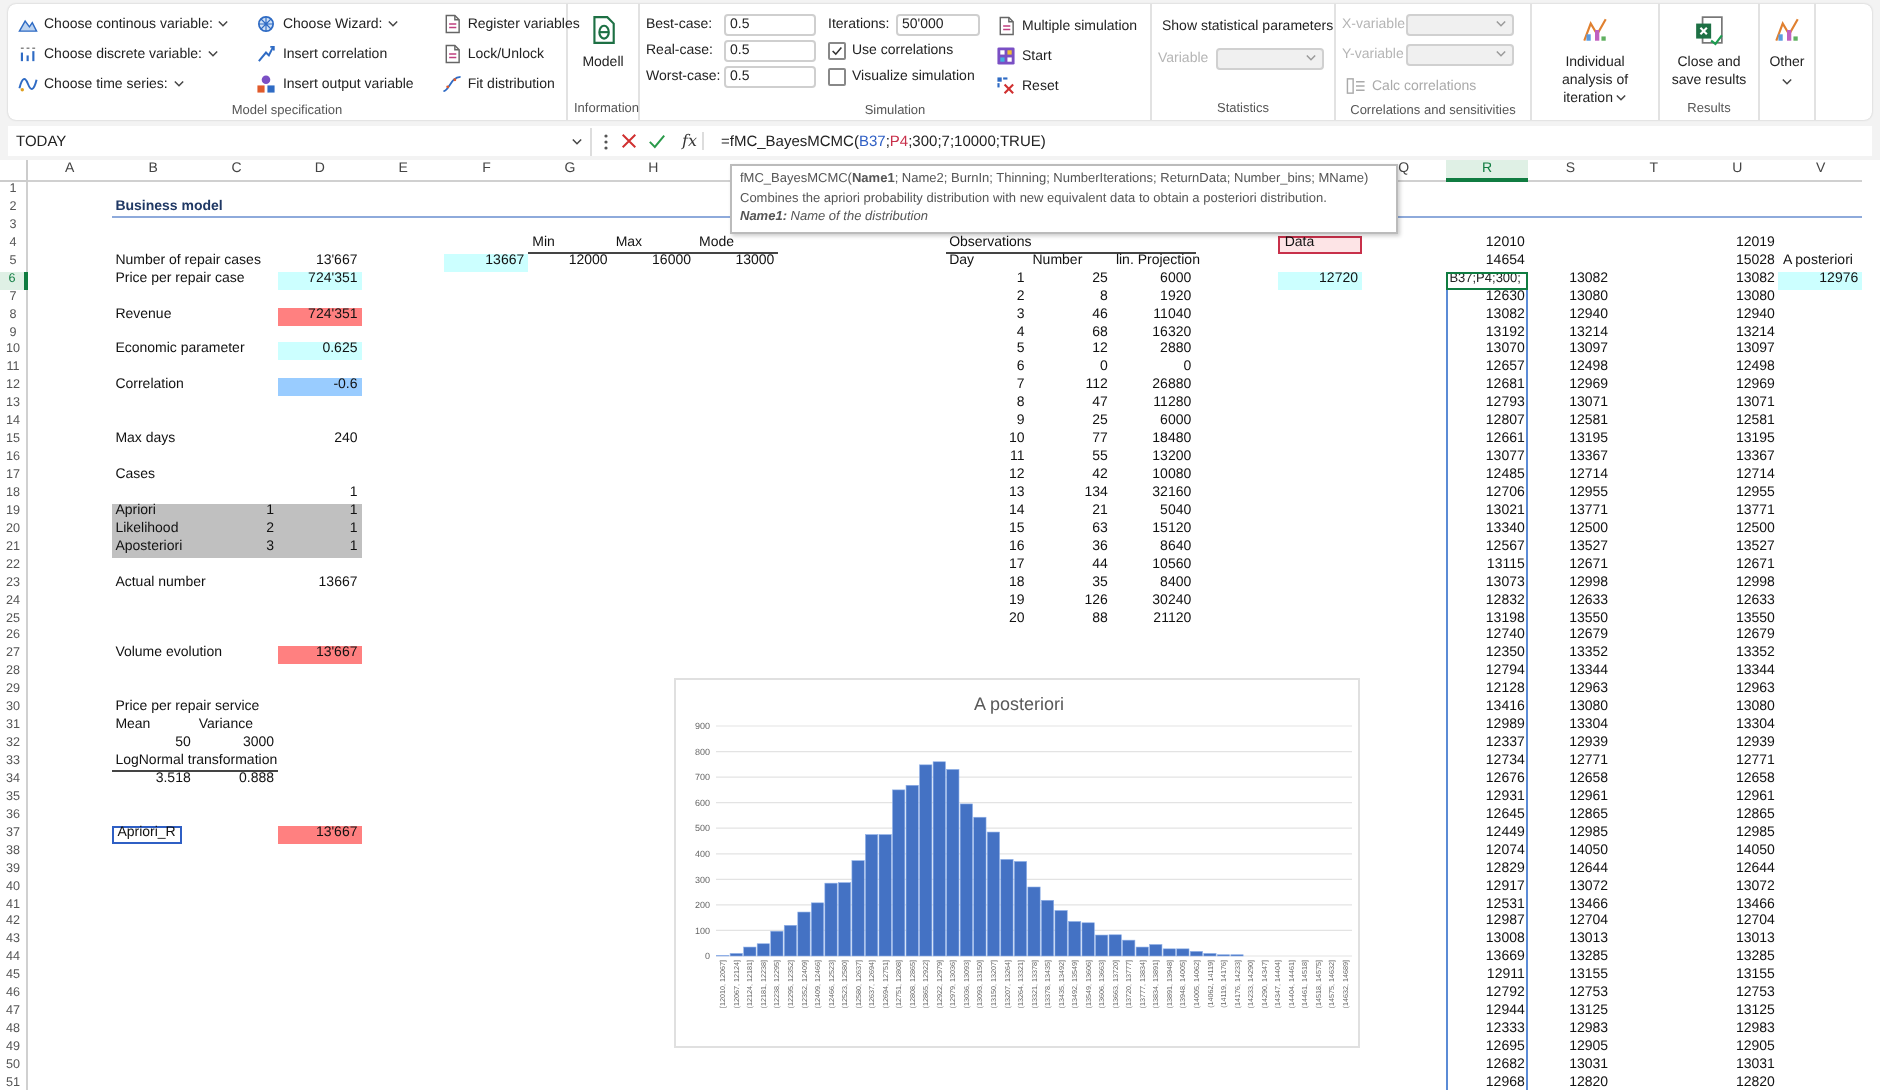 This screenshot has width=1880, height=1090. Describe the element at coordinates (629, 141) in the screenshot. I see `cancel-icon` at that location.